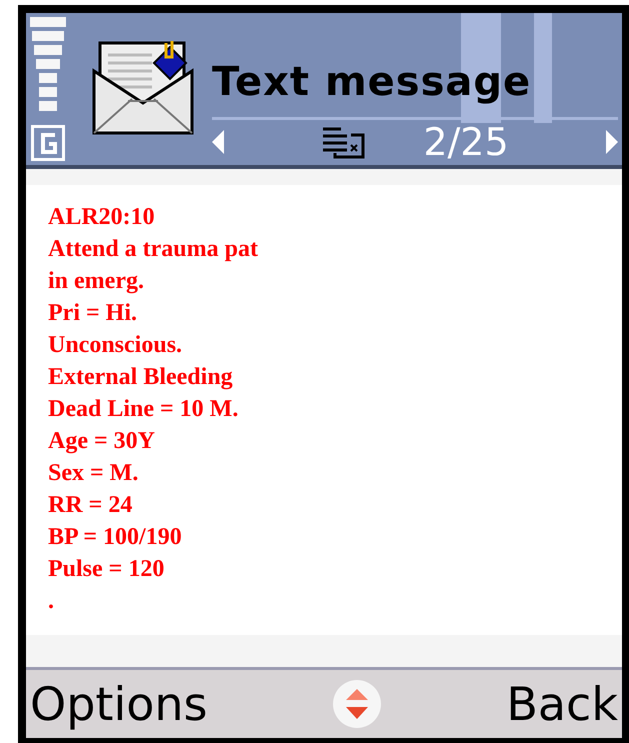  What do you see at coordinates (119, 704) in the screenshot?
I see `options-softkey: Options` at bounding box center [119, 704].